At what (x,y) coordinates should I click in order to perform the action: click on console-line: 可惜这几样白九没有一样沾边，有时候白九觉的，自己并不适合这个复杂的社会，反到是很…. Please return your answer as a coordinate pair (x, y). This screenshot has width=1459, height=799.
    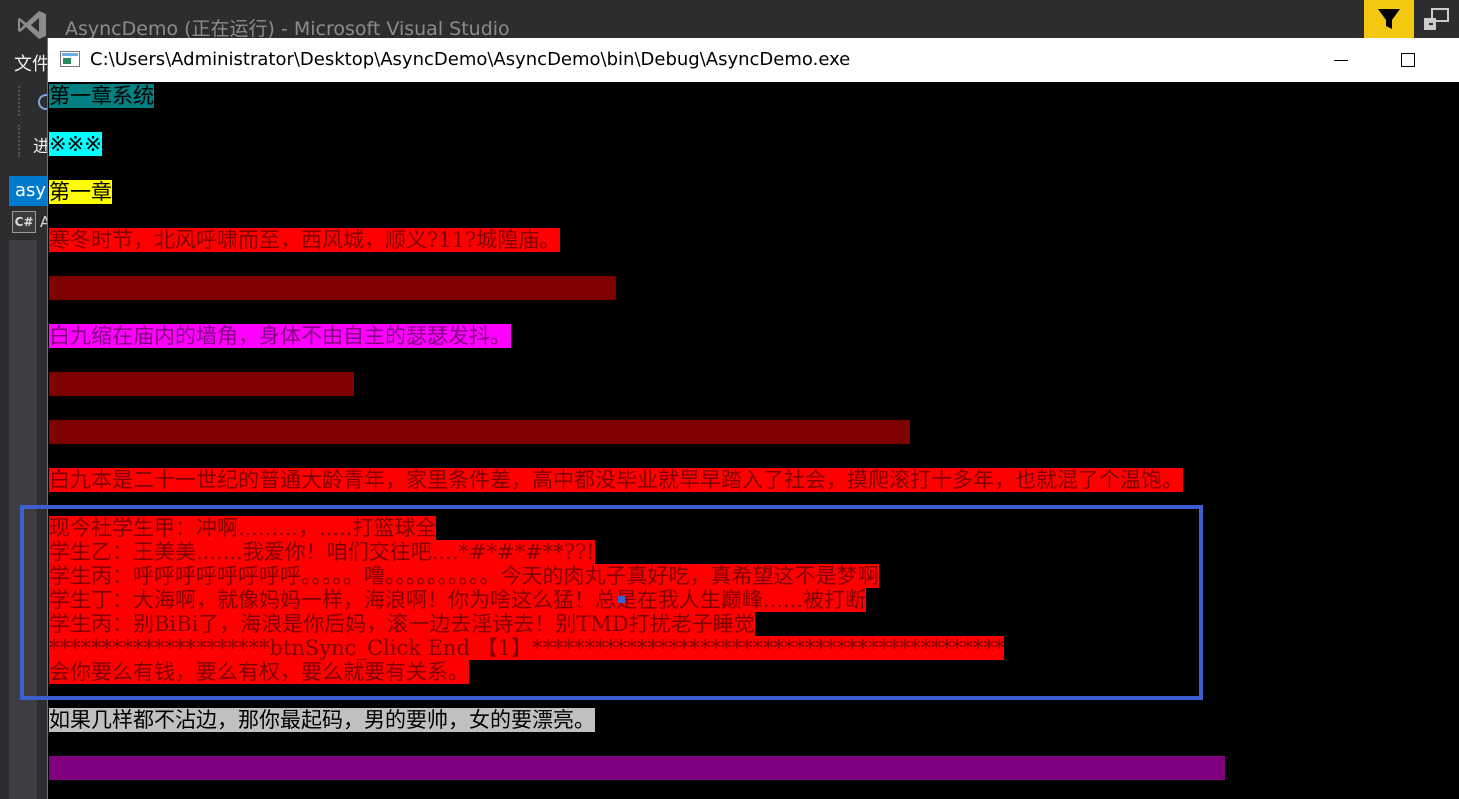
    Looking at the image, I should click on (637, 768).